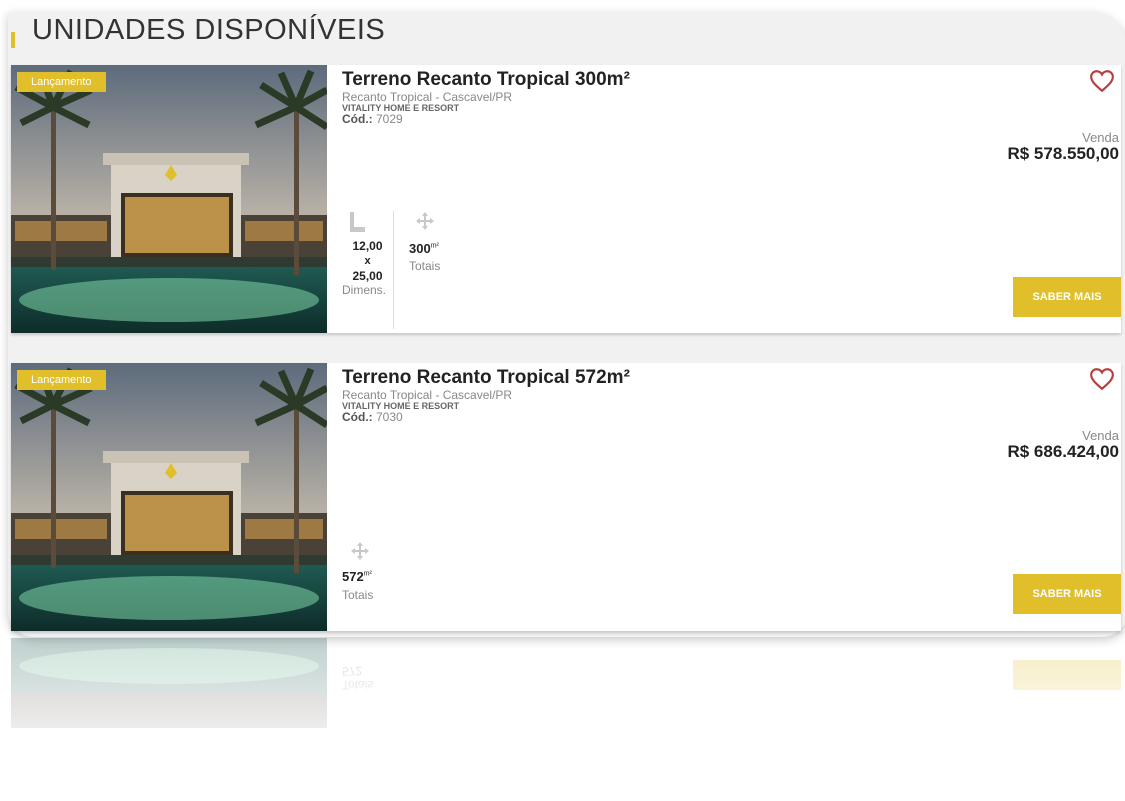 This screenshot has height=801, width=1125. I want to click on area-feature: 300m² Totais, so click(424, 242).